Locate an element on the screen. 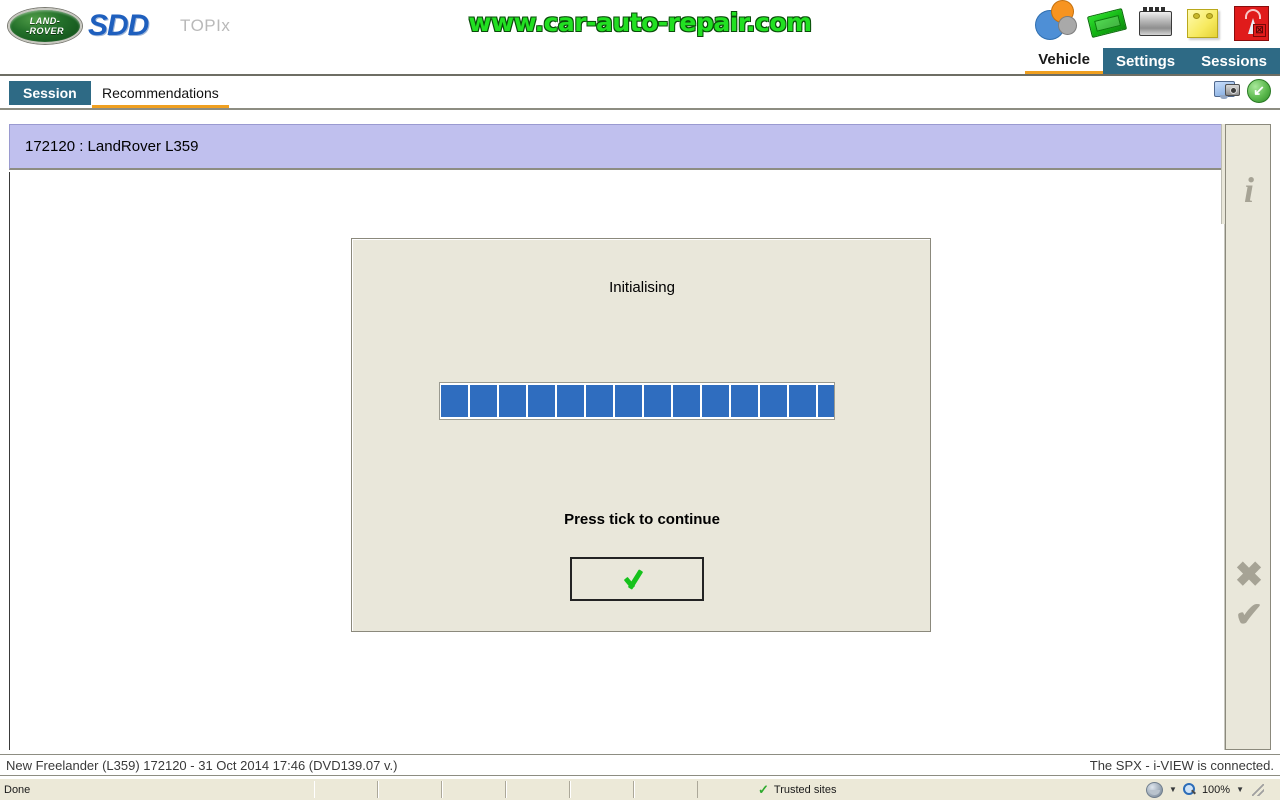  tab-session: Session is located at coordinates (50, 93).